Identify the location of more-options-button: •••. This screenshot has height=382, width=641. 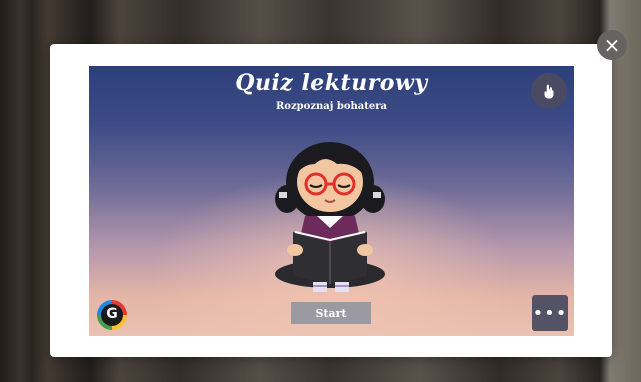
(550, 313).